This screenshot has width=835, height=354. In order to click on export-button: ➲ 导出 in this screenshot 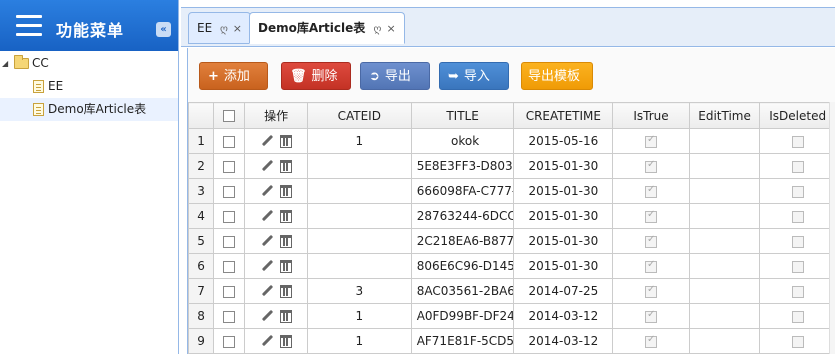, I will do `click(395, 76)`.